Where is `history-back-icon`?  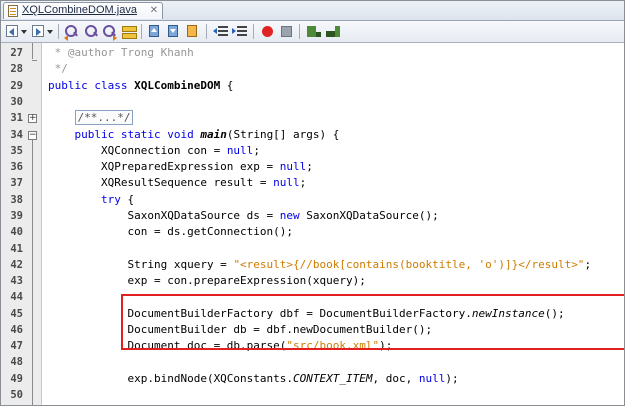
history-back-icon is located at coordinates (12, 31).